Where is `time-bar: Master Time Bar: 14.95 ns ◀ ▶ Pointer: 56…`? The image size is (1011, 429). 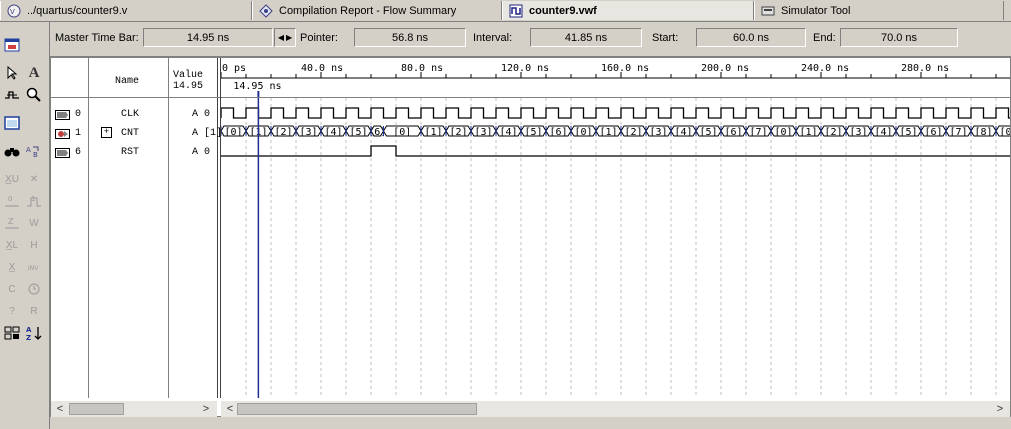
time-bar: Master Time Bar: 14.95 ns ◀ ▶ Pointer: 56… is located at coordinates (530, 39).